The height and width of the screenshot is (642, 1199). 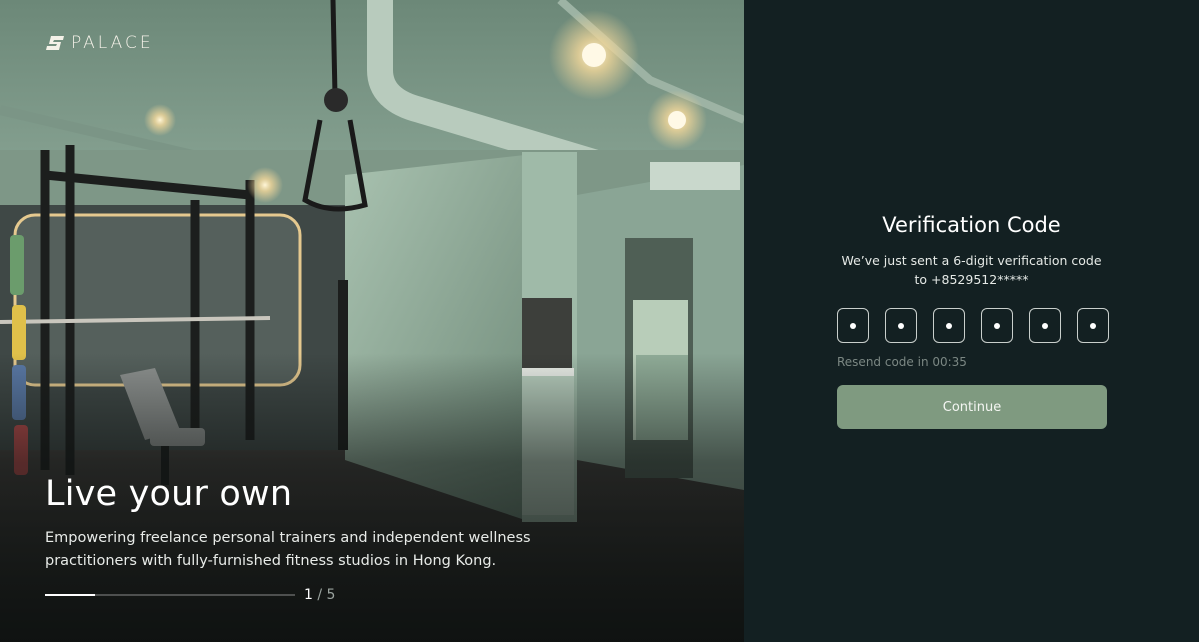 What do you see at coordinates (55, 43) in the screenshot?
I see `palace-logo-icon` at bounding box center [55, 43].